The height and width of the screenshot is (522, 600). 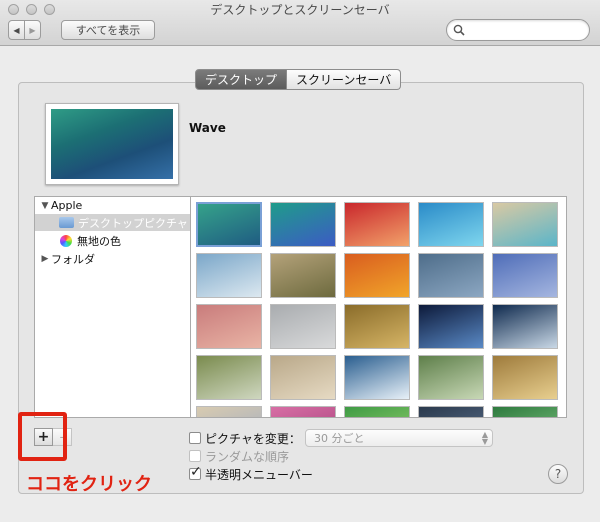 What do you see at coordinates (451, 326) in the screenshot?
I see `wallpaper-thumb-earth-from-space` at bounding box center [451, 326].